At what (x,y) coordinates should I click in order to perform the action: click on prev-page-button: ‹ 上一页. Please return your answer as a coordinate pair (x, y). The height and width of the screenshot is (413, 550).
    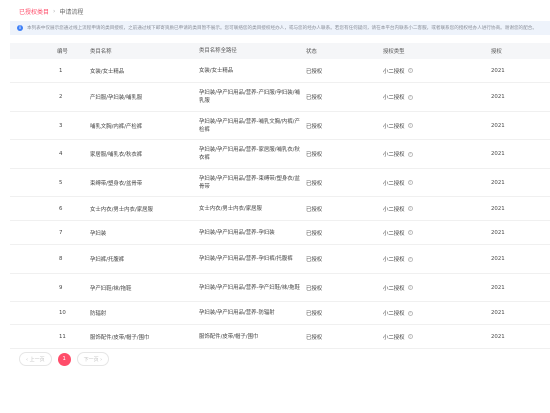
    Looking at the image, I should click on (35, 359).